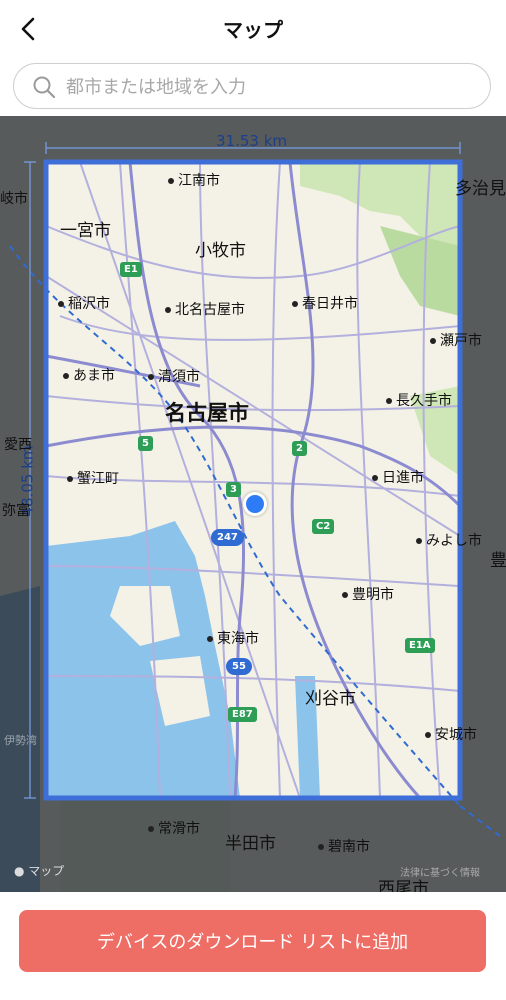 This screenshot has height=1000, width=506. What do you see at coordinates (239, 666) in the screenshot?
I see `route-shield-55: 55` at bounding box center [239, 666].